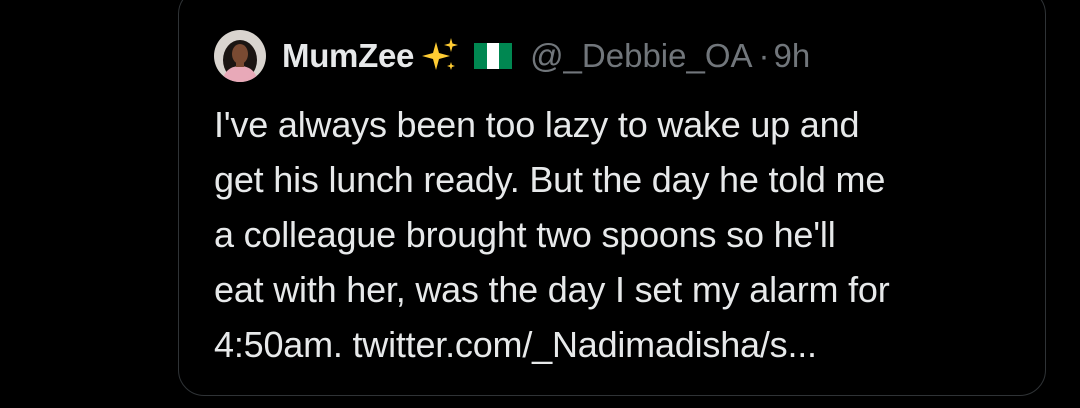  I want to click on nigeria-flag-icon, so click(493, 56).